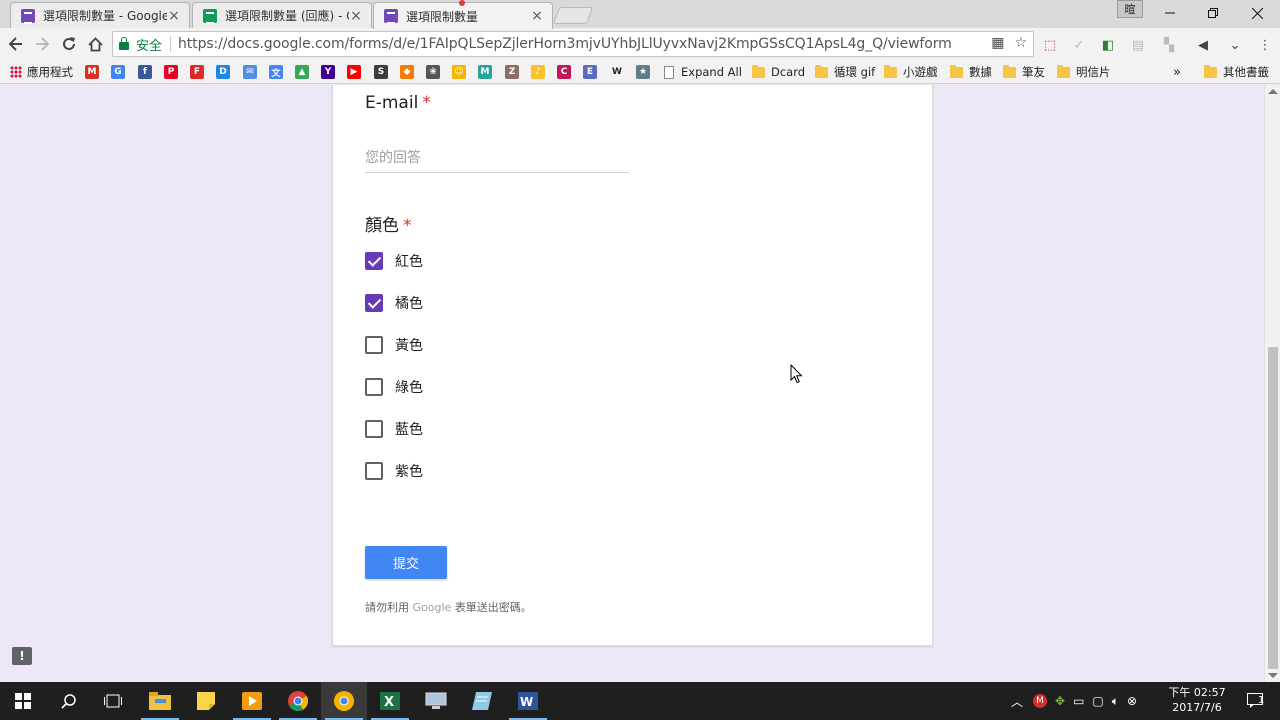  Describe the element at coordinates (354, 72) in the screenshot. I see `bookmark-site-icon: ▶` at that location.